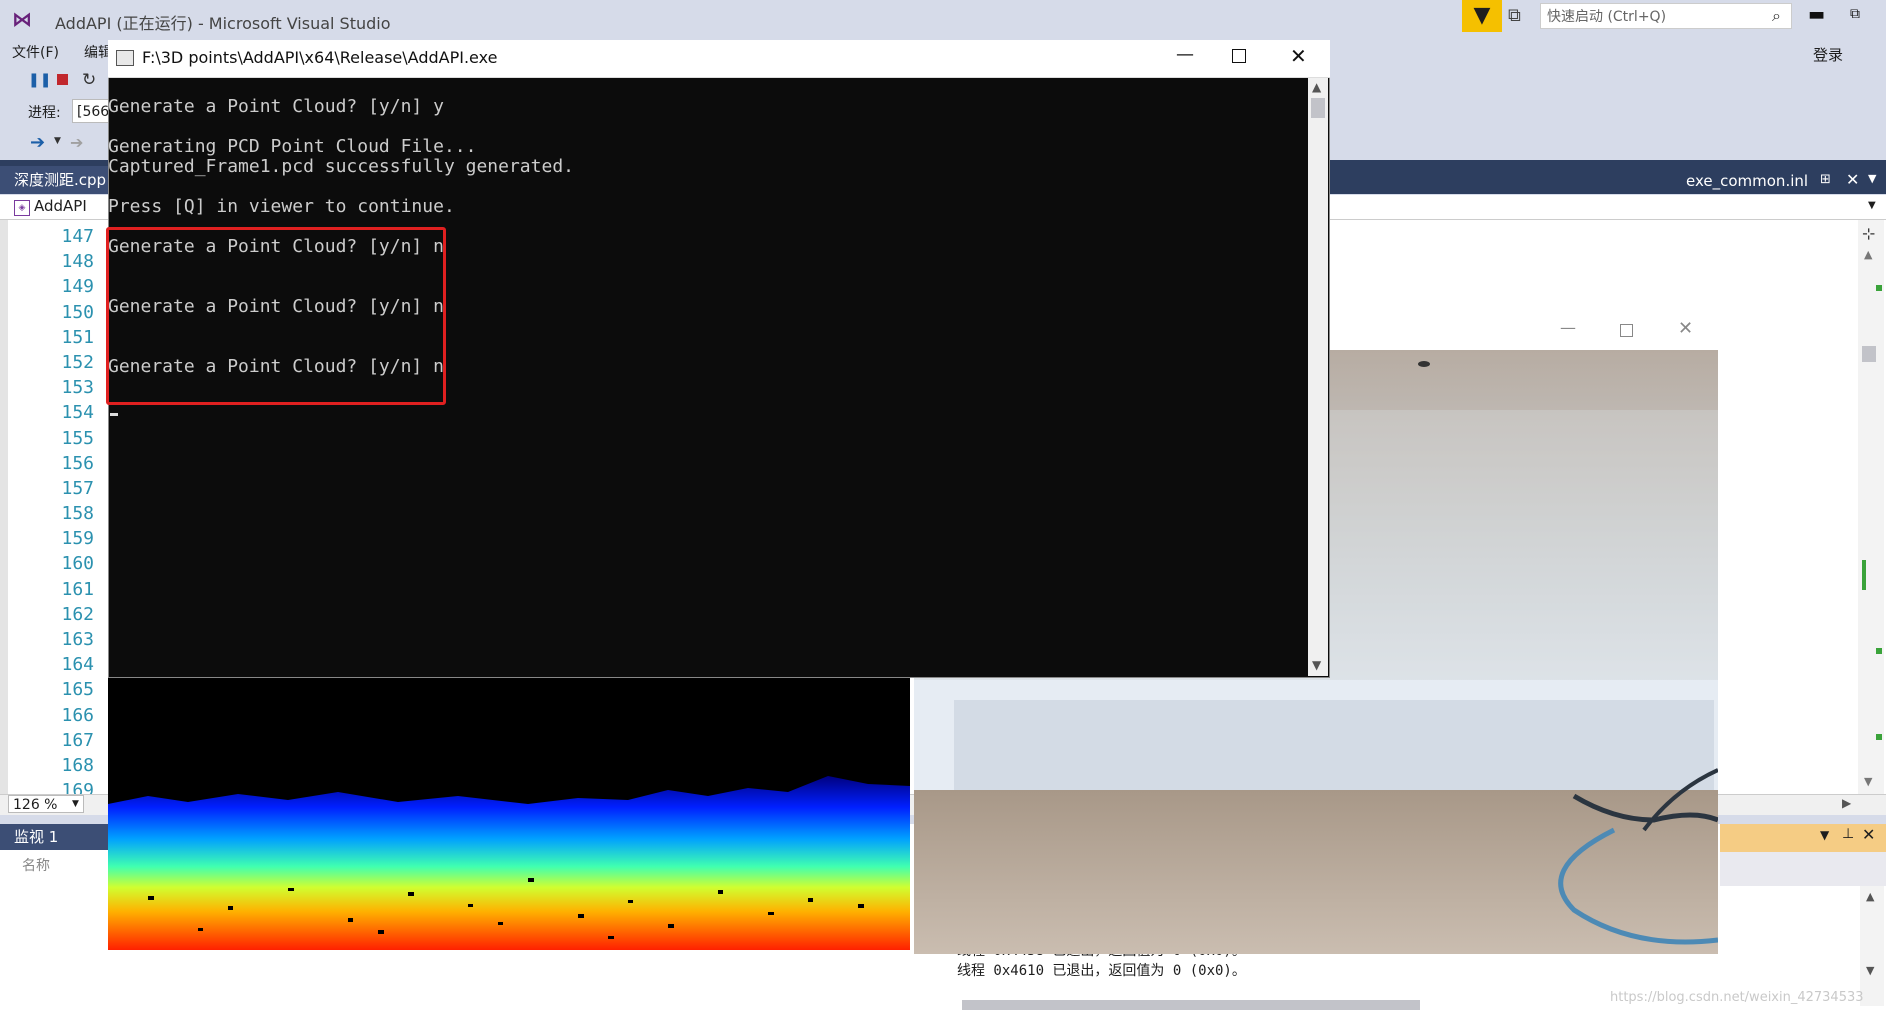 The height and width of the screenshot is (1015, 1886). Describe the element at coordinates (77, 262) in the screenshot. I see `line-number: 148` at that location.